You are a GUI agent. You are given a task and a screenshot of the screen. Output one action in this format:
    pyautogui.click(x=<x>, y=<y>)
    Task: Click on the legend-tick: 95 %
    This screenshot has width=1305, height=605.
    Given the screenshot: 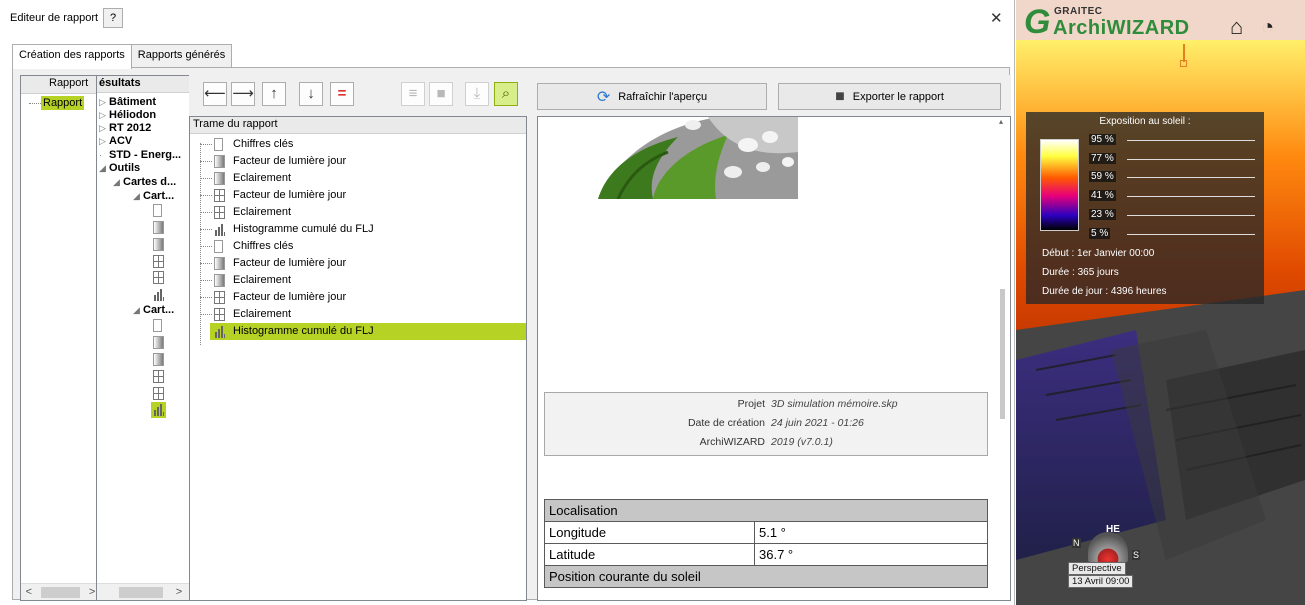 What is the action you would take?
    pyautogui.click(x=1174, y=140)
    